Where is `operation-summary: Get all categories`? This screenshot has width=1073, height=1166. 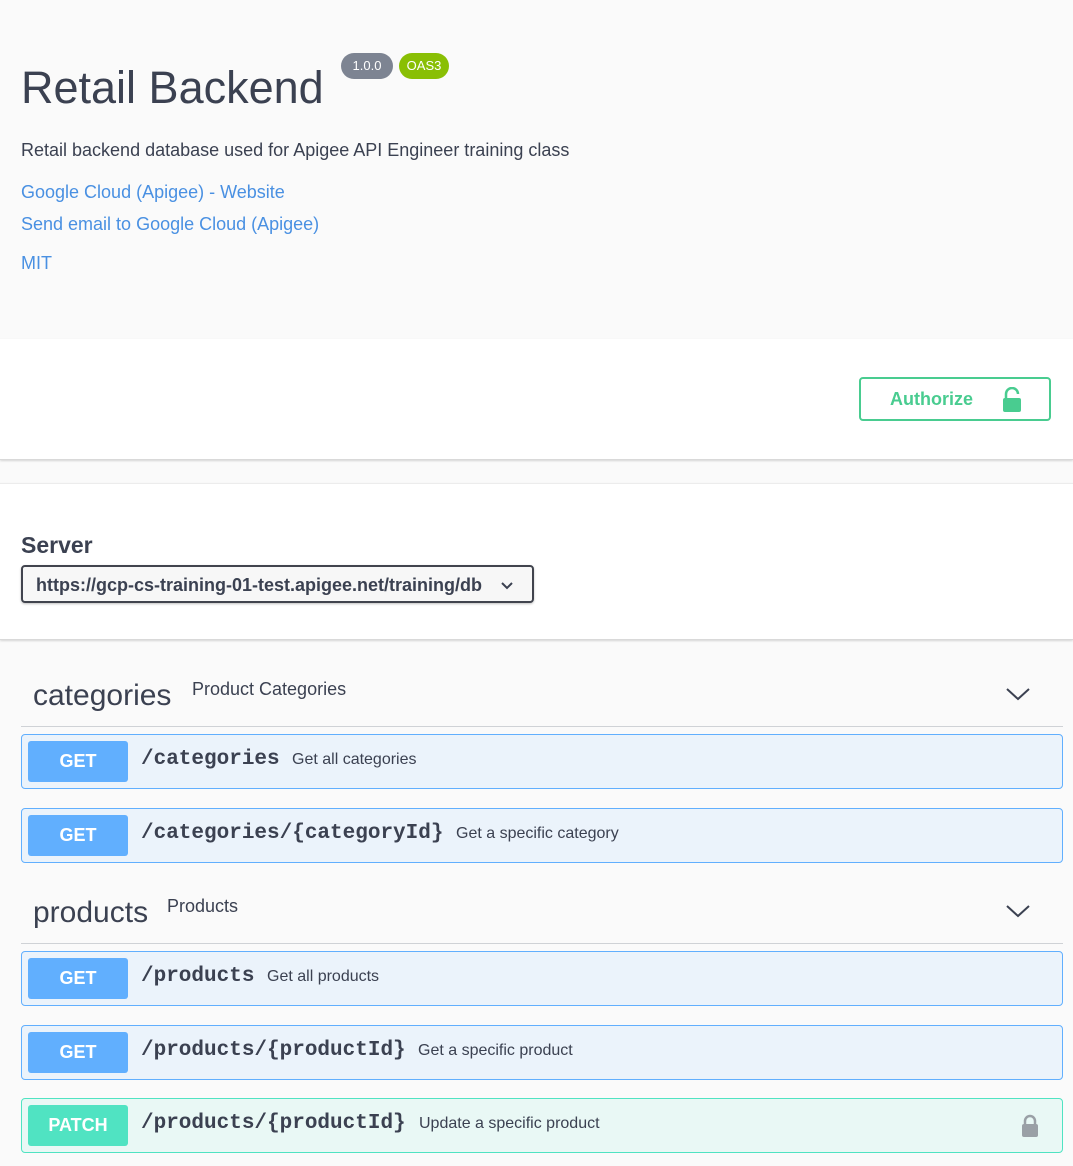 operation-summary: Get all categories is located at coordinates (354, 759).